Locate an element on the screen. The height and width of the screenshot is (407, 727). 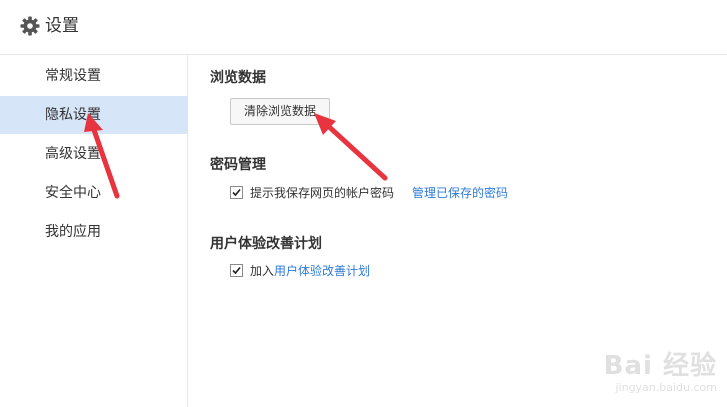
join-experience-checkbox is located at coordinates (236, 270).